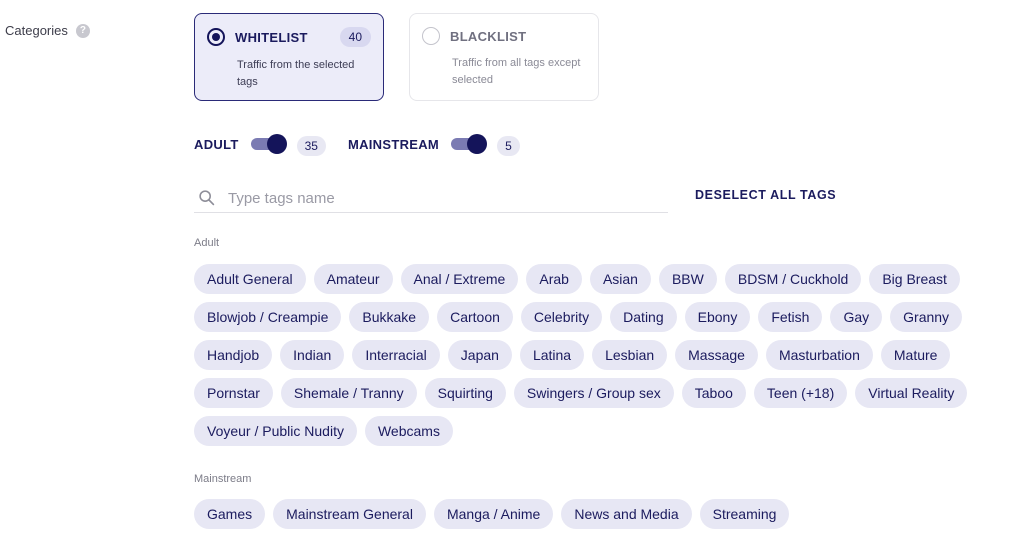 This screenshot has height=538, width=1024. Describe the element at coordinates (36, 30) in the screenshot. I see `categories-label-text: Categories` at that location.